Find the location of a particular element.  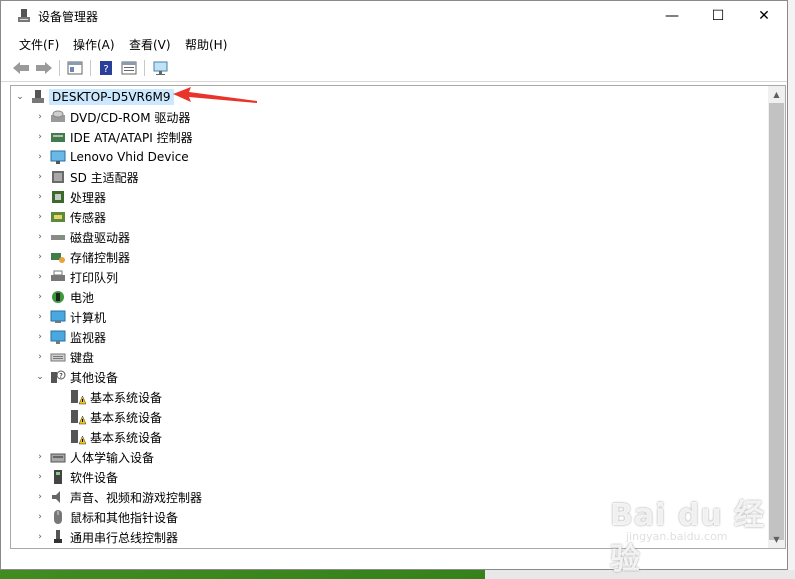

ide-controller-icon is located at coordinates (58, 137).